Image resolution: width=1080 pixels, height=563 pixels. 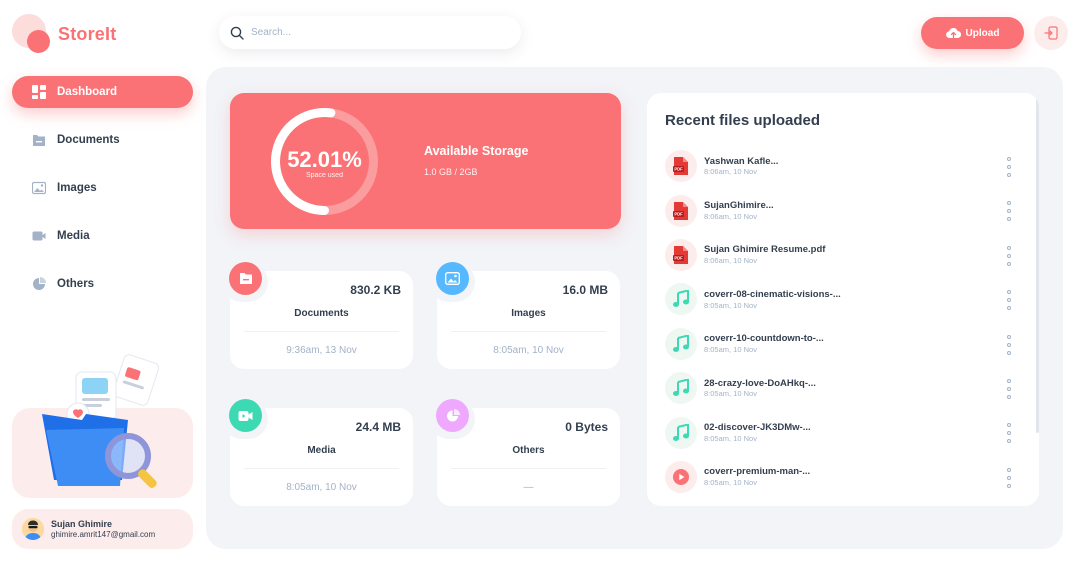 What do you see at coordinates (321, 313) in the screenshot?
I see `category-title: Documents` at bounding box center [321, 313].